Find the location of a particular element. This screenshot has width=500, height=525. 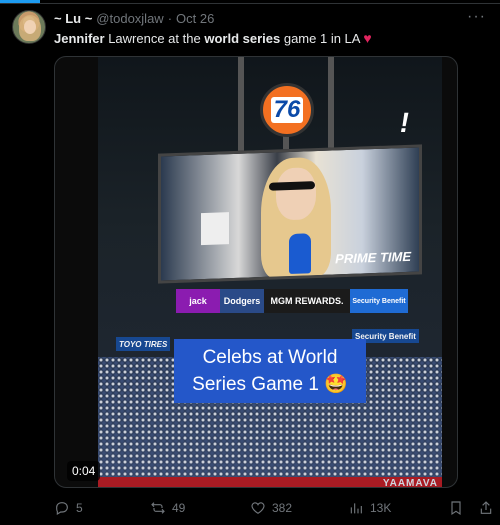

repost-count: 49 is located at coordinates (179, 508).